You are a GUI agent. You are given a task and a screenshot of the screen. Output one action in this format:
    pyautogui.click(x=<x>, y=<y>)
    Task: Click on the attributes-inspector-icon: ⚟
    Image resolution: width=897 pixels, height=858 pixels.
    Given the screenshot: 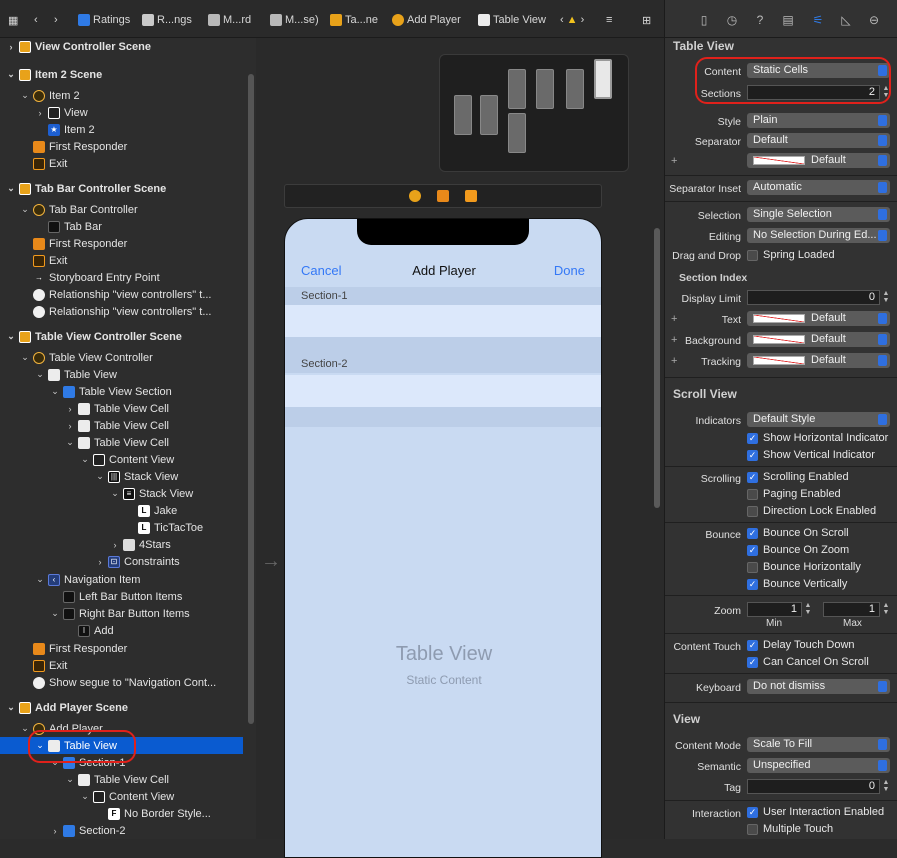 What is the action you would take?
    pyautogui.click(x=818, y=20)
    